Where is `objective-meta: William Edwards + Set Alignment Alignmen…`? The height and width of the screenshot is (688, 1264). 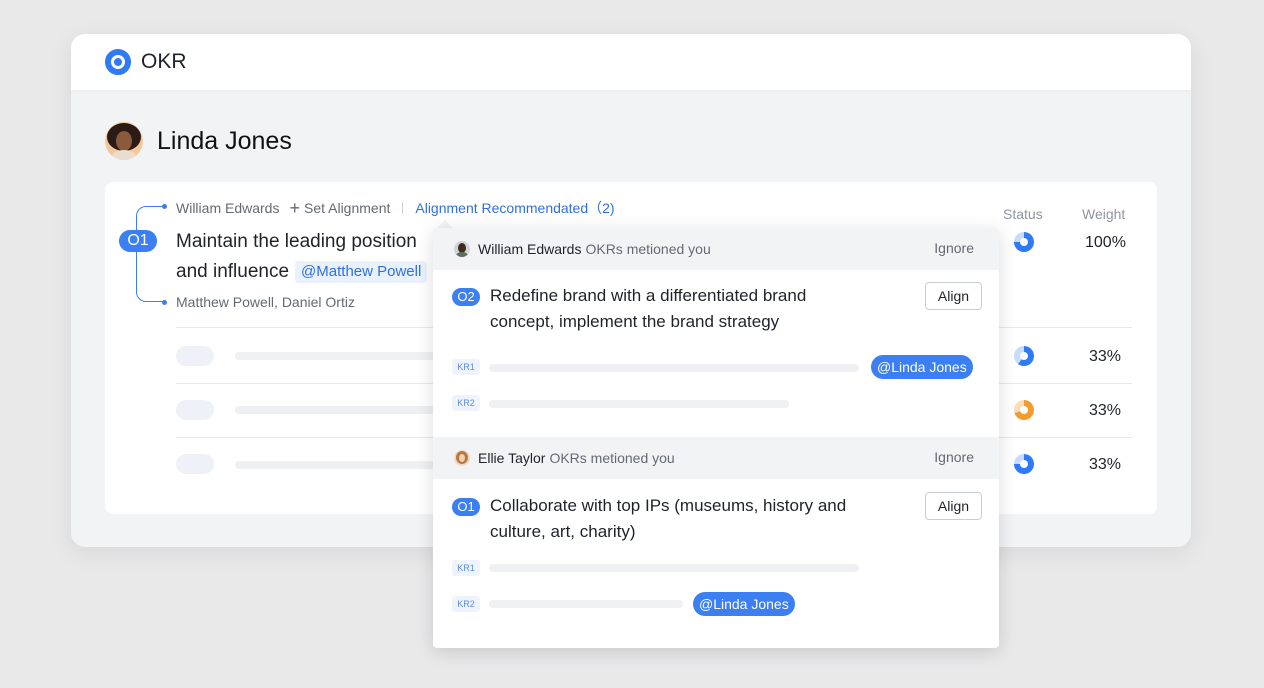 objective-meta: William Edwards + Set Alignment Alignmen… is located at coordinates (395, 208).